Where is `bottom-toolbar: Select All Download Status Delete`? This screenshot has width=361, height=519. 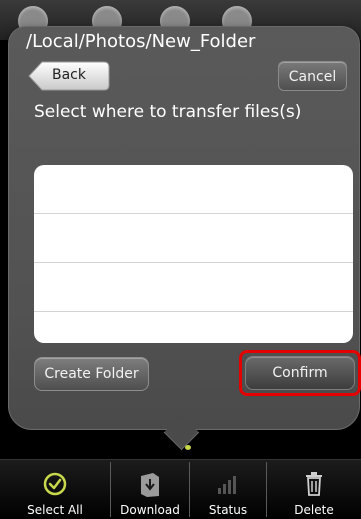 bottom-toolbar: Select All Download Status Delete is located at coordinates (180, 489).